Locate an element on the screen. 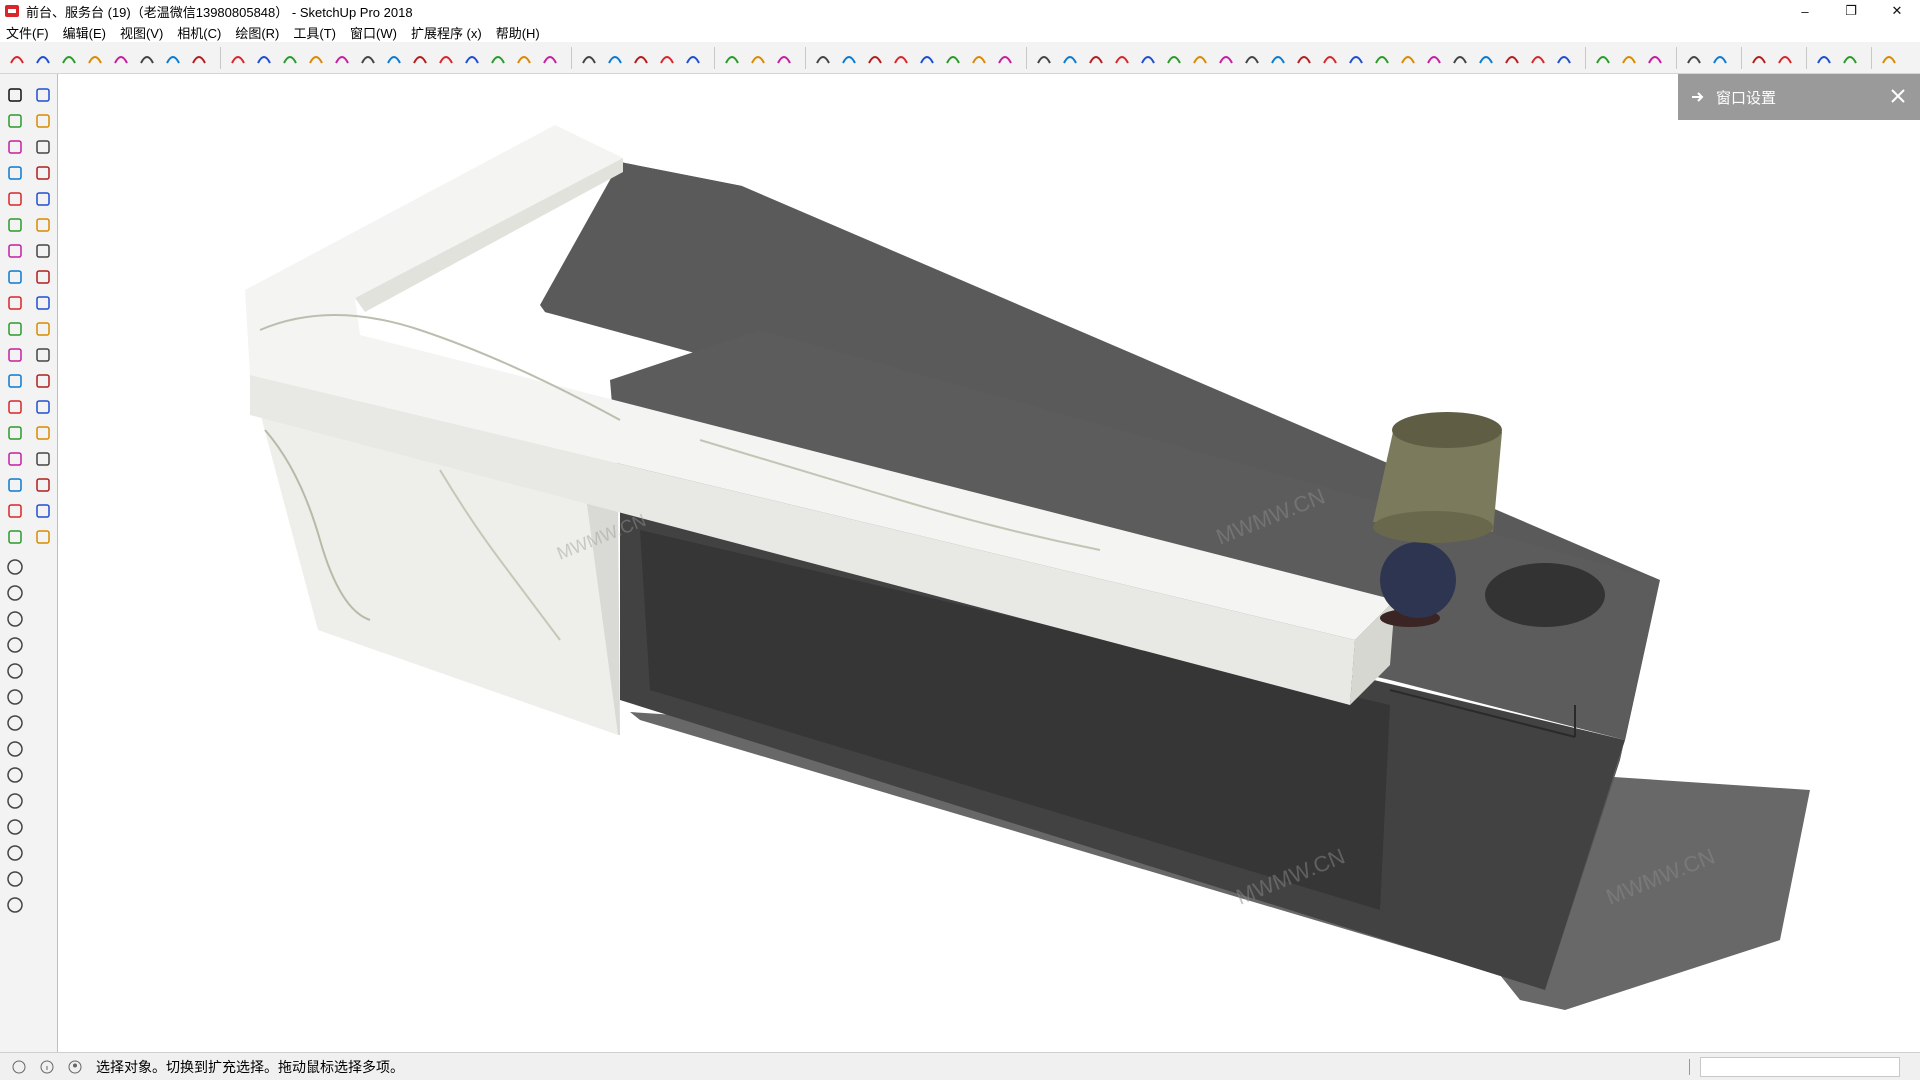 Image resolution: width=1920 pixels, height=1080 pixels. n-shape-icon is located at coordinates (589, 58).